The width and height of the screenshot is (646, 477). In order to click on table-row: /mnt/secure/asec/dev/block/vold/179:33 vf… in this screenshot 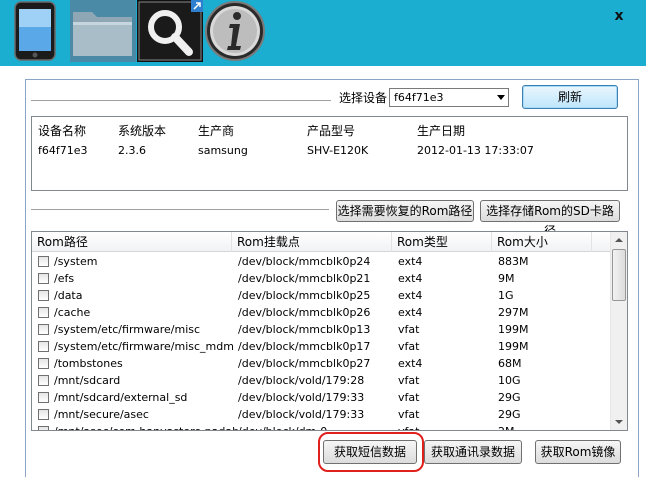, I will do `click(321, 414)`.